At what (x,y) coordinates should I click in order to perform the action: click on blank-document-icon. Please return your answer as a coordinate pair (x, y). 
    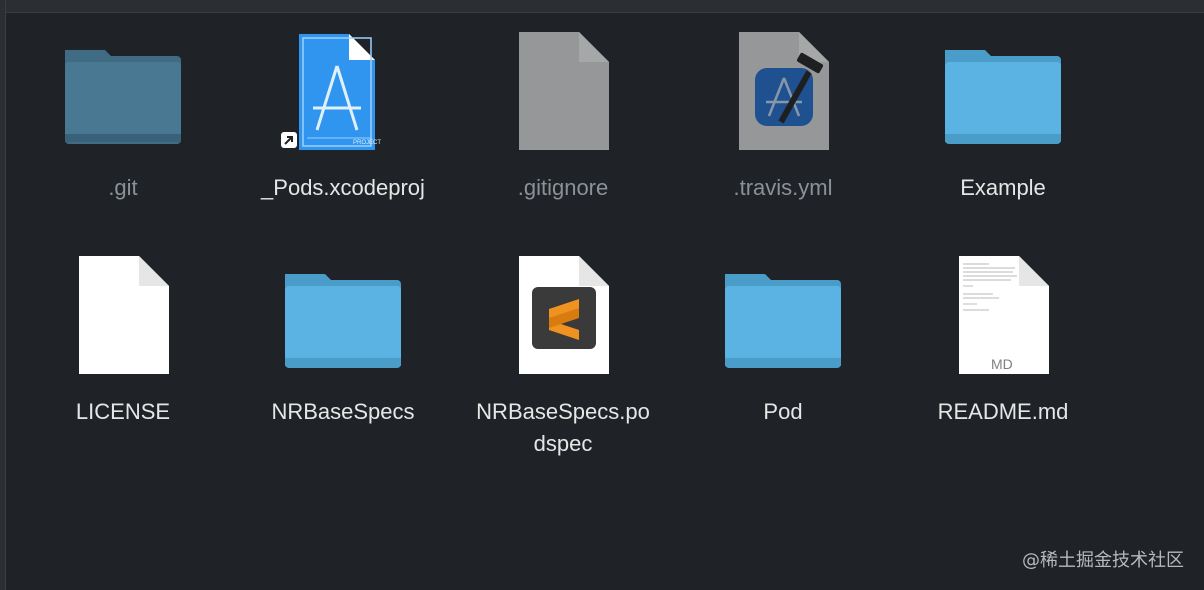
    Looking at the image, I should click on (123, 319).